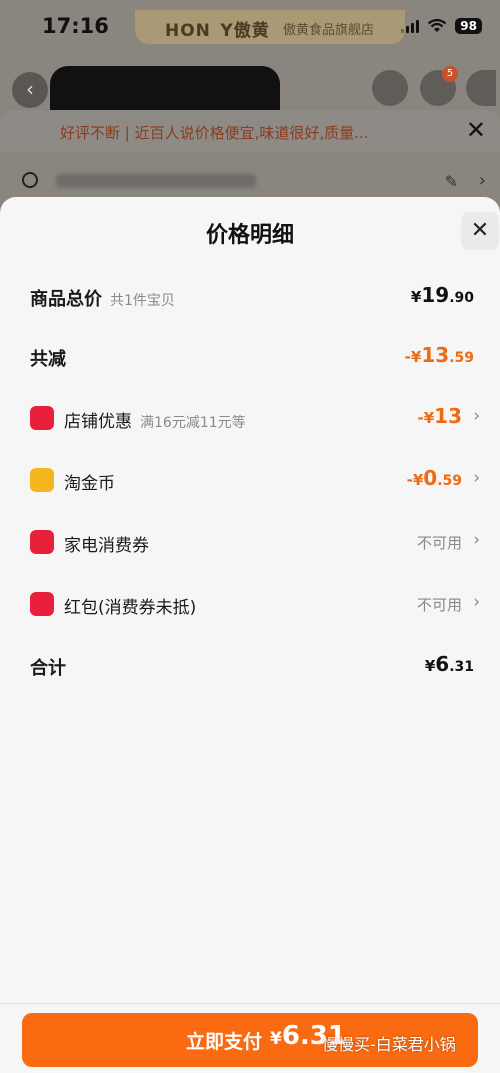  I want to click on taojinbi-icon, so click(42, 480).